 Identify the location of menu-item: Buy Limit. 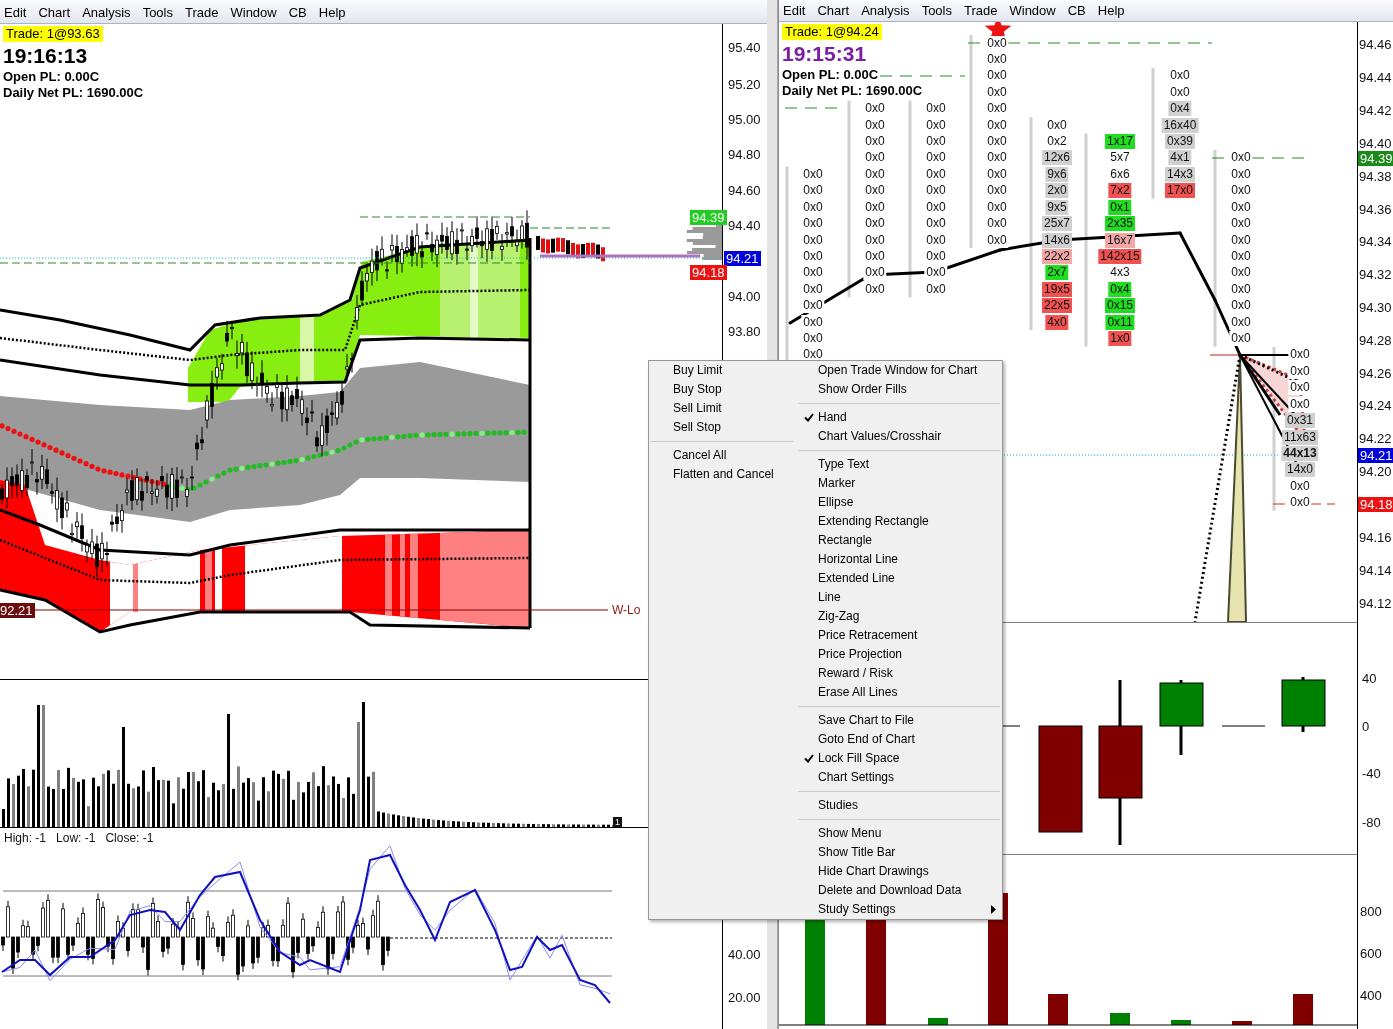
(722, 370).